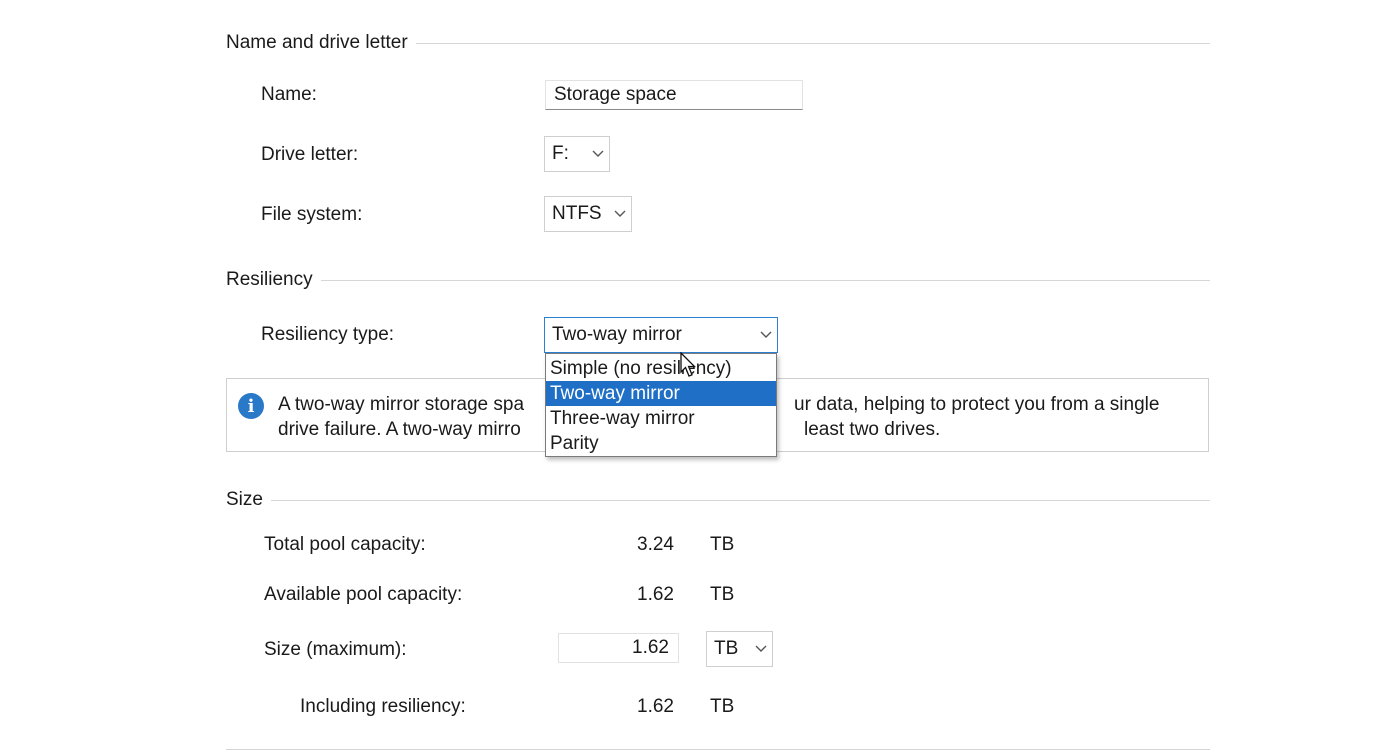 This screenshot has width=1392, height=752. I want to click on size-maximum-label: Size (maximum):, so click(335, 649).